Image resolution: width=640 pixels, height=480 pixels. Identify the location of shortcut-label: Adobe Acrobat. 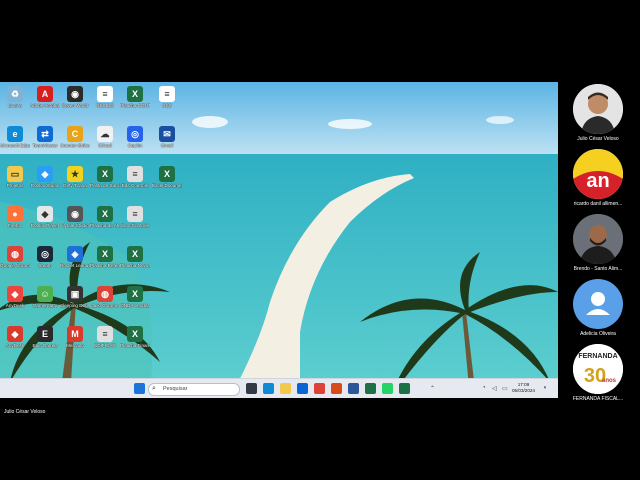
(45, 105).